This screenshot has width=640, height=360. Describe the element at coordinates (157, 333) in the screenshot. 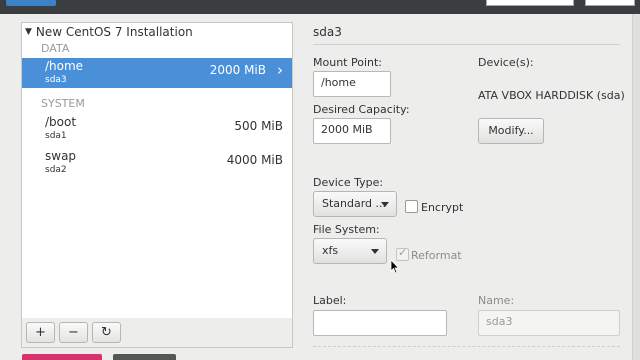

I see `partition-toolbar: + − ↻` at that location.